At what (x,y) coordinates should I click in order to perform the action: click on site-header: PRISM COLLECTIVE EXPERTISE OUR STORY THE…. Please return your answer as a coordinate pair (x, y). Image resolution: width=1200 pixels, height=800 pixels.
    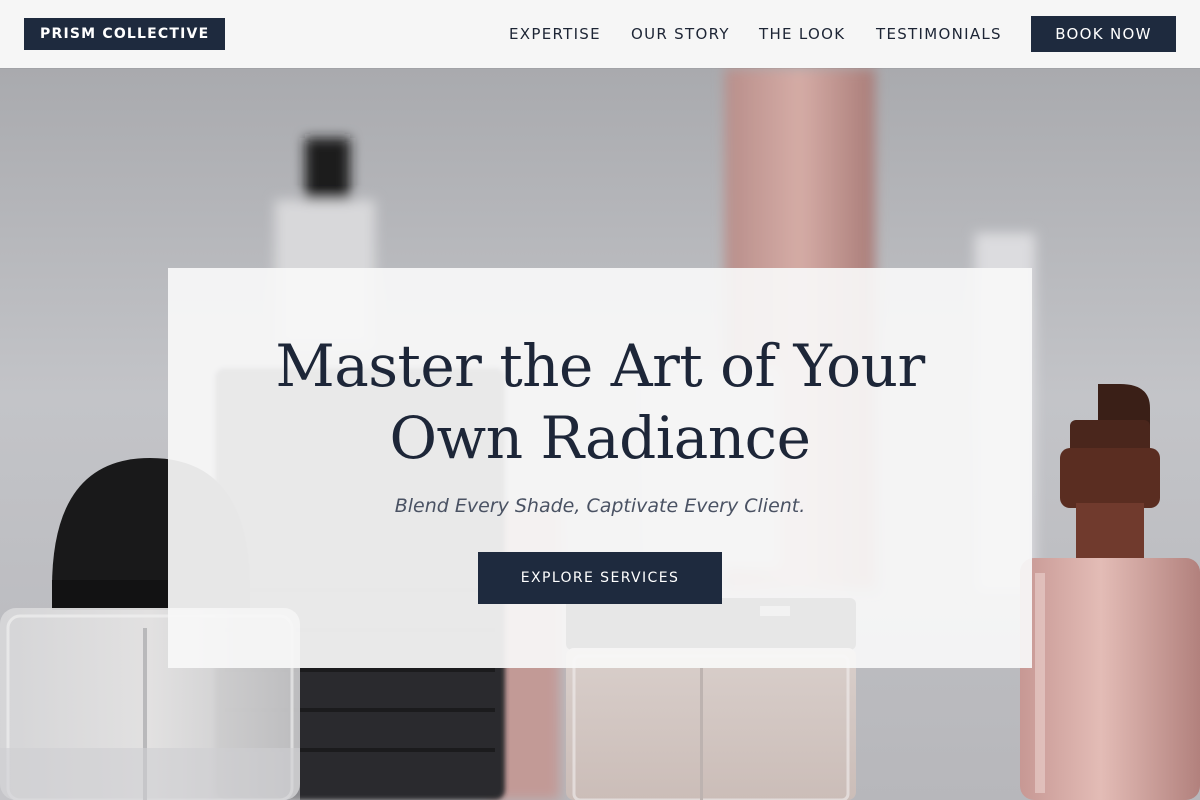
    Looking at the image, I should click on (600, 34).